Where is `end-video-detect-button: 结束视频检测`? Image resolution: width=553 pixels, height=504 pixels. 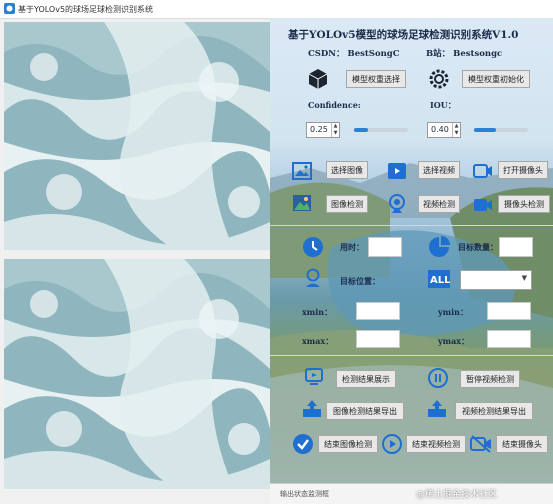
end-video-detect-button: 结束视频检测 is located at coordinates (436, 444).